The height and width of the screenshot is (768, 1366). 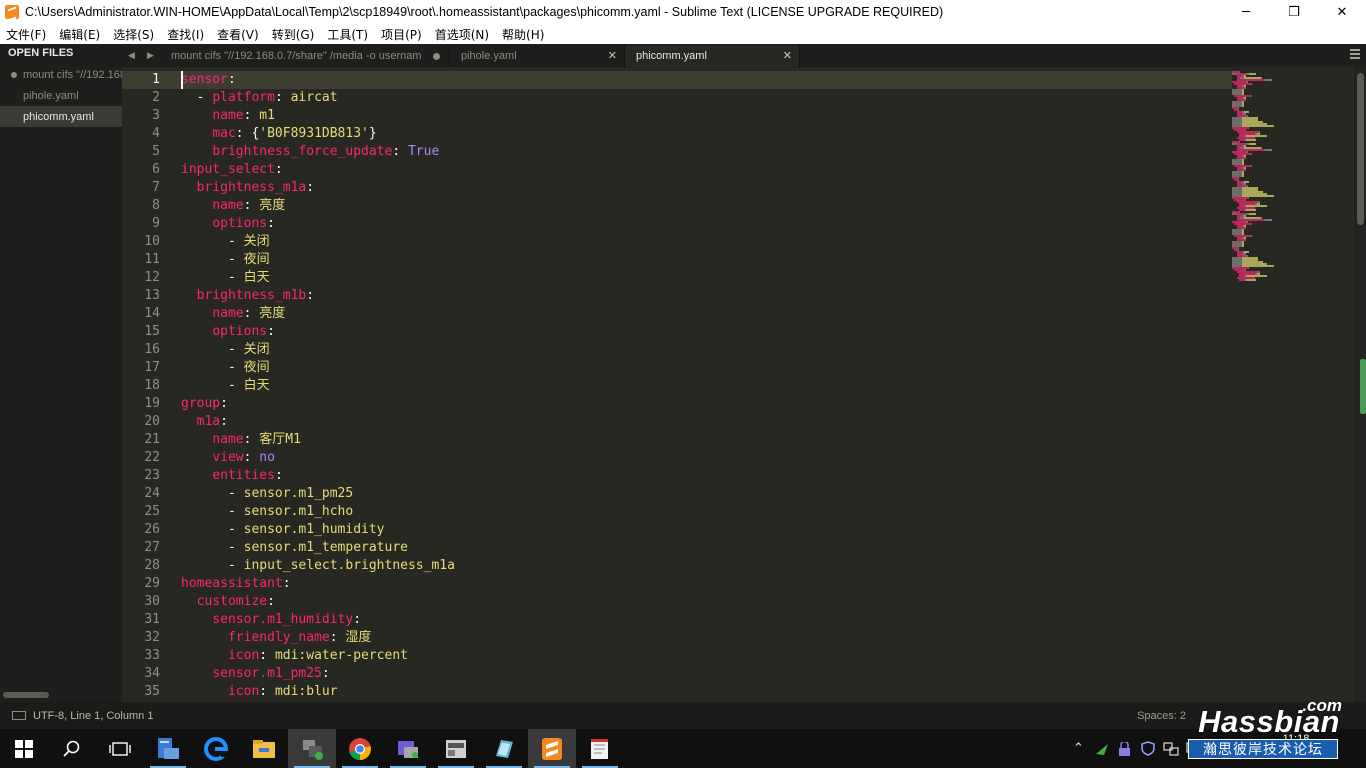 What do you see at coordinates (1124, 748) in the screenshot?
I see `lock-icon` at bounding box center [1124, 748].